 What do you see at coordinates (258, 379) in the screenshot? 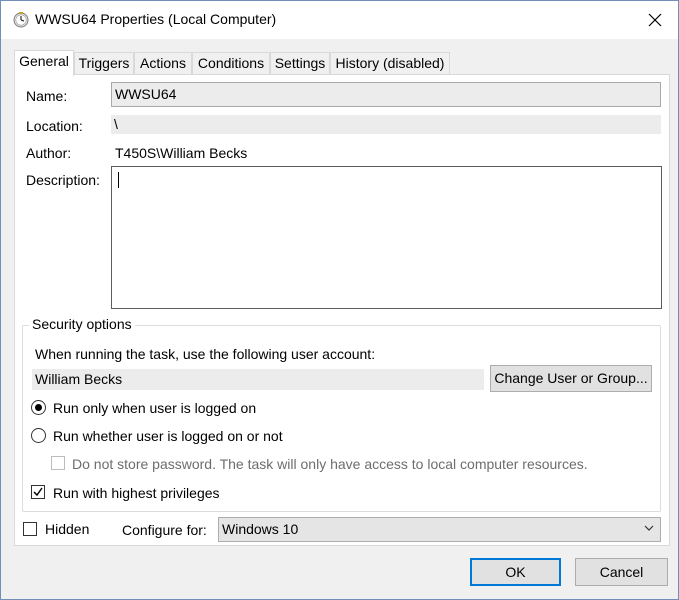
I see `user-account-value: William Becks` at bounding box center [258, 379].